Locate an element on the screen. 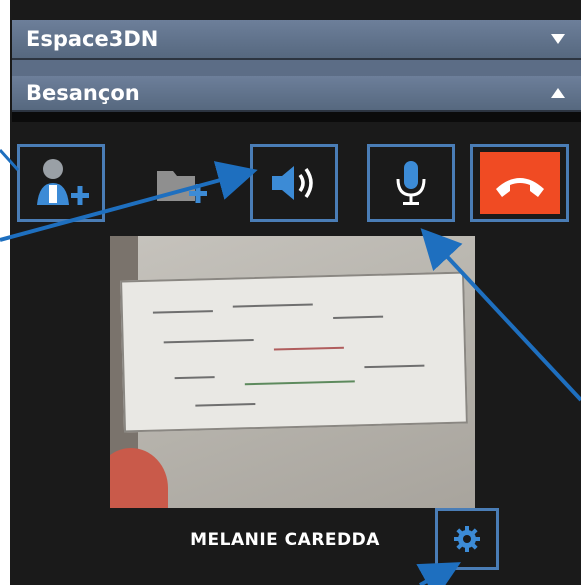 The height and width of the screenshot is (585, 581). chevron-up-icon is located at coordinates (558, 93).